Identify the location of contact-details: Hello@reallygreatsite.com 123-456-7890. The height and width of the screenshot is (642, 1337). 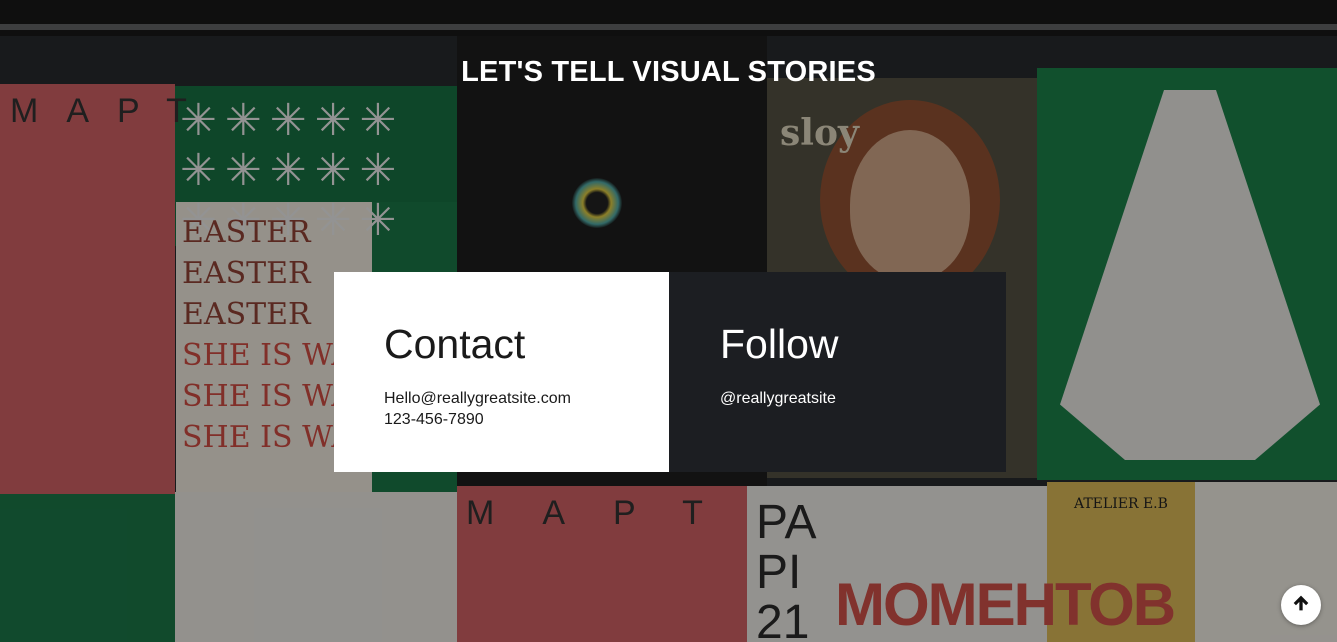
(526, 409).